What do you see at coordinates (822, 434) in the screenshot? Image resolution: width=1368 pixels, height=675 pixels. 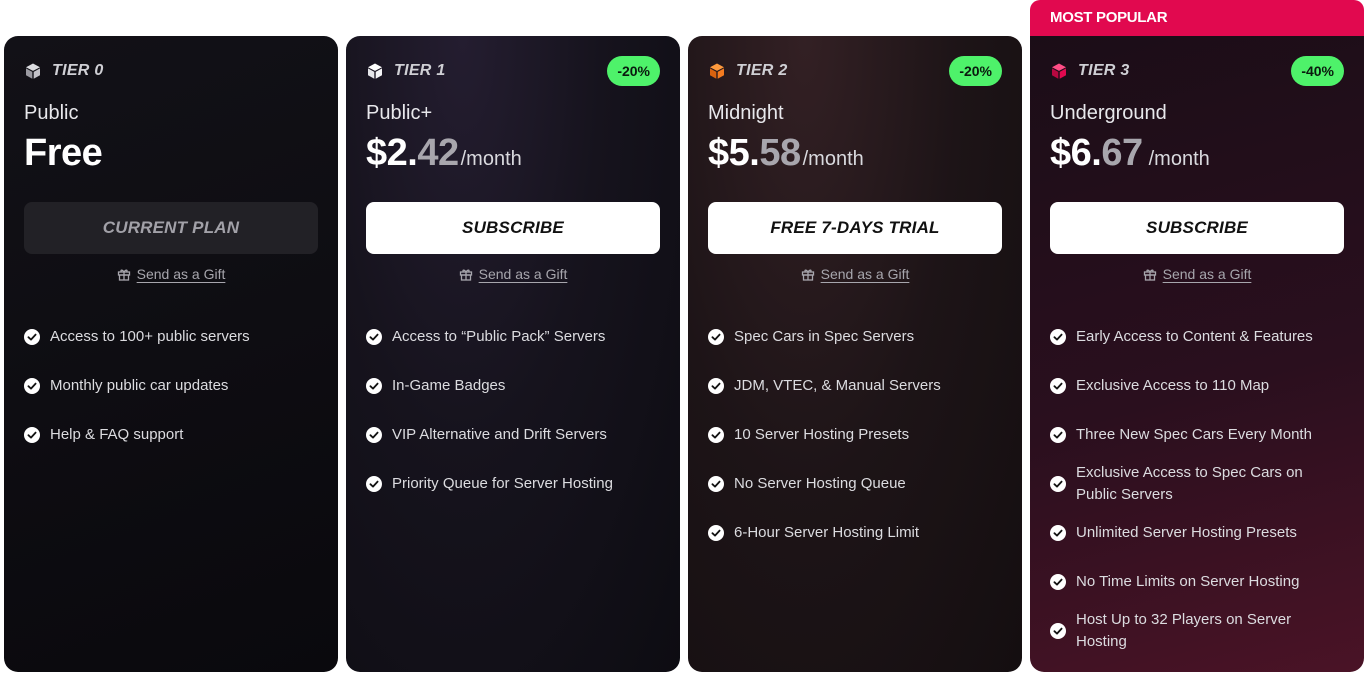 I see `feature-text: 10 Server Hosting Presets` at bounding box center [822, 434].